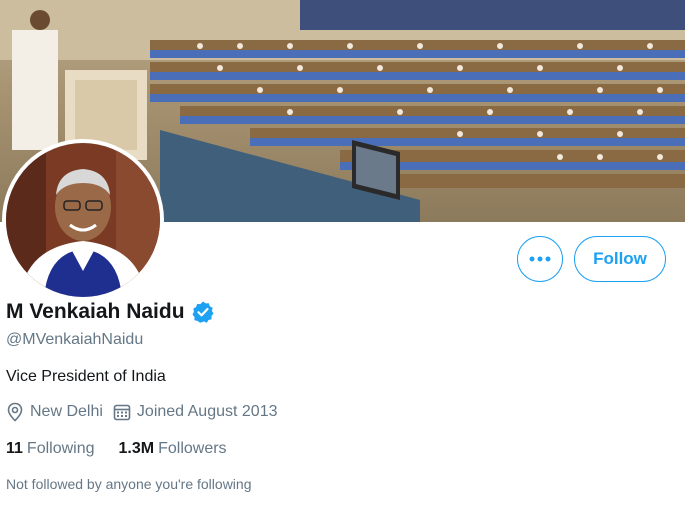  What do you see at coordinates (14, 448) in the screenshot?
I see `following-count: 11` at bounding box center [14, 448].